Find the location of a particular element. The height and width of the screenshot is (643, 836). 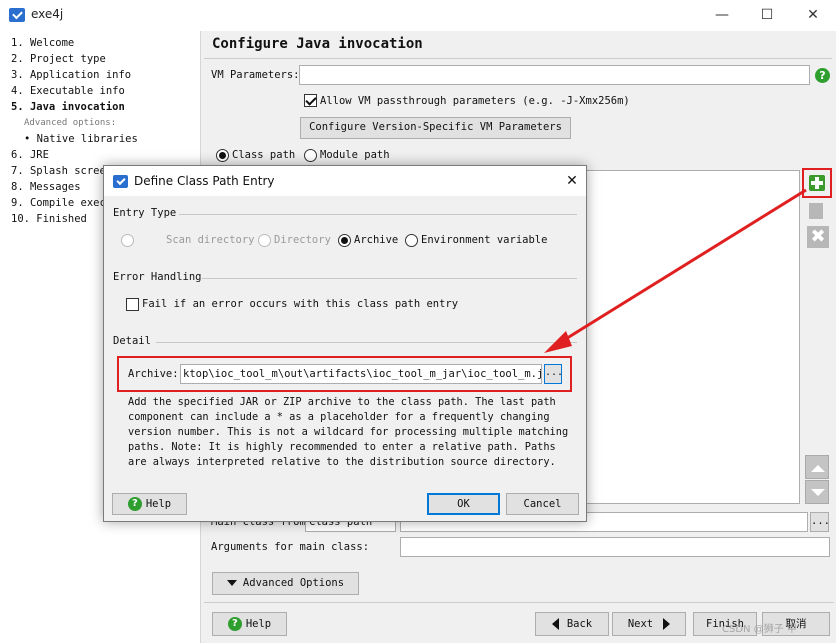

sidebar-item-messages: 8. Messages is located at coordinates (46, 187).